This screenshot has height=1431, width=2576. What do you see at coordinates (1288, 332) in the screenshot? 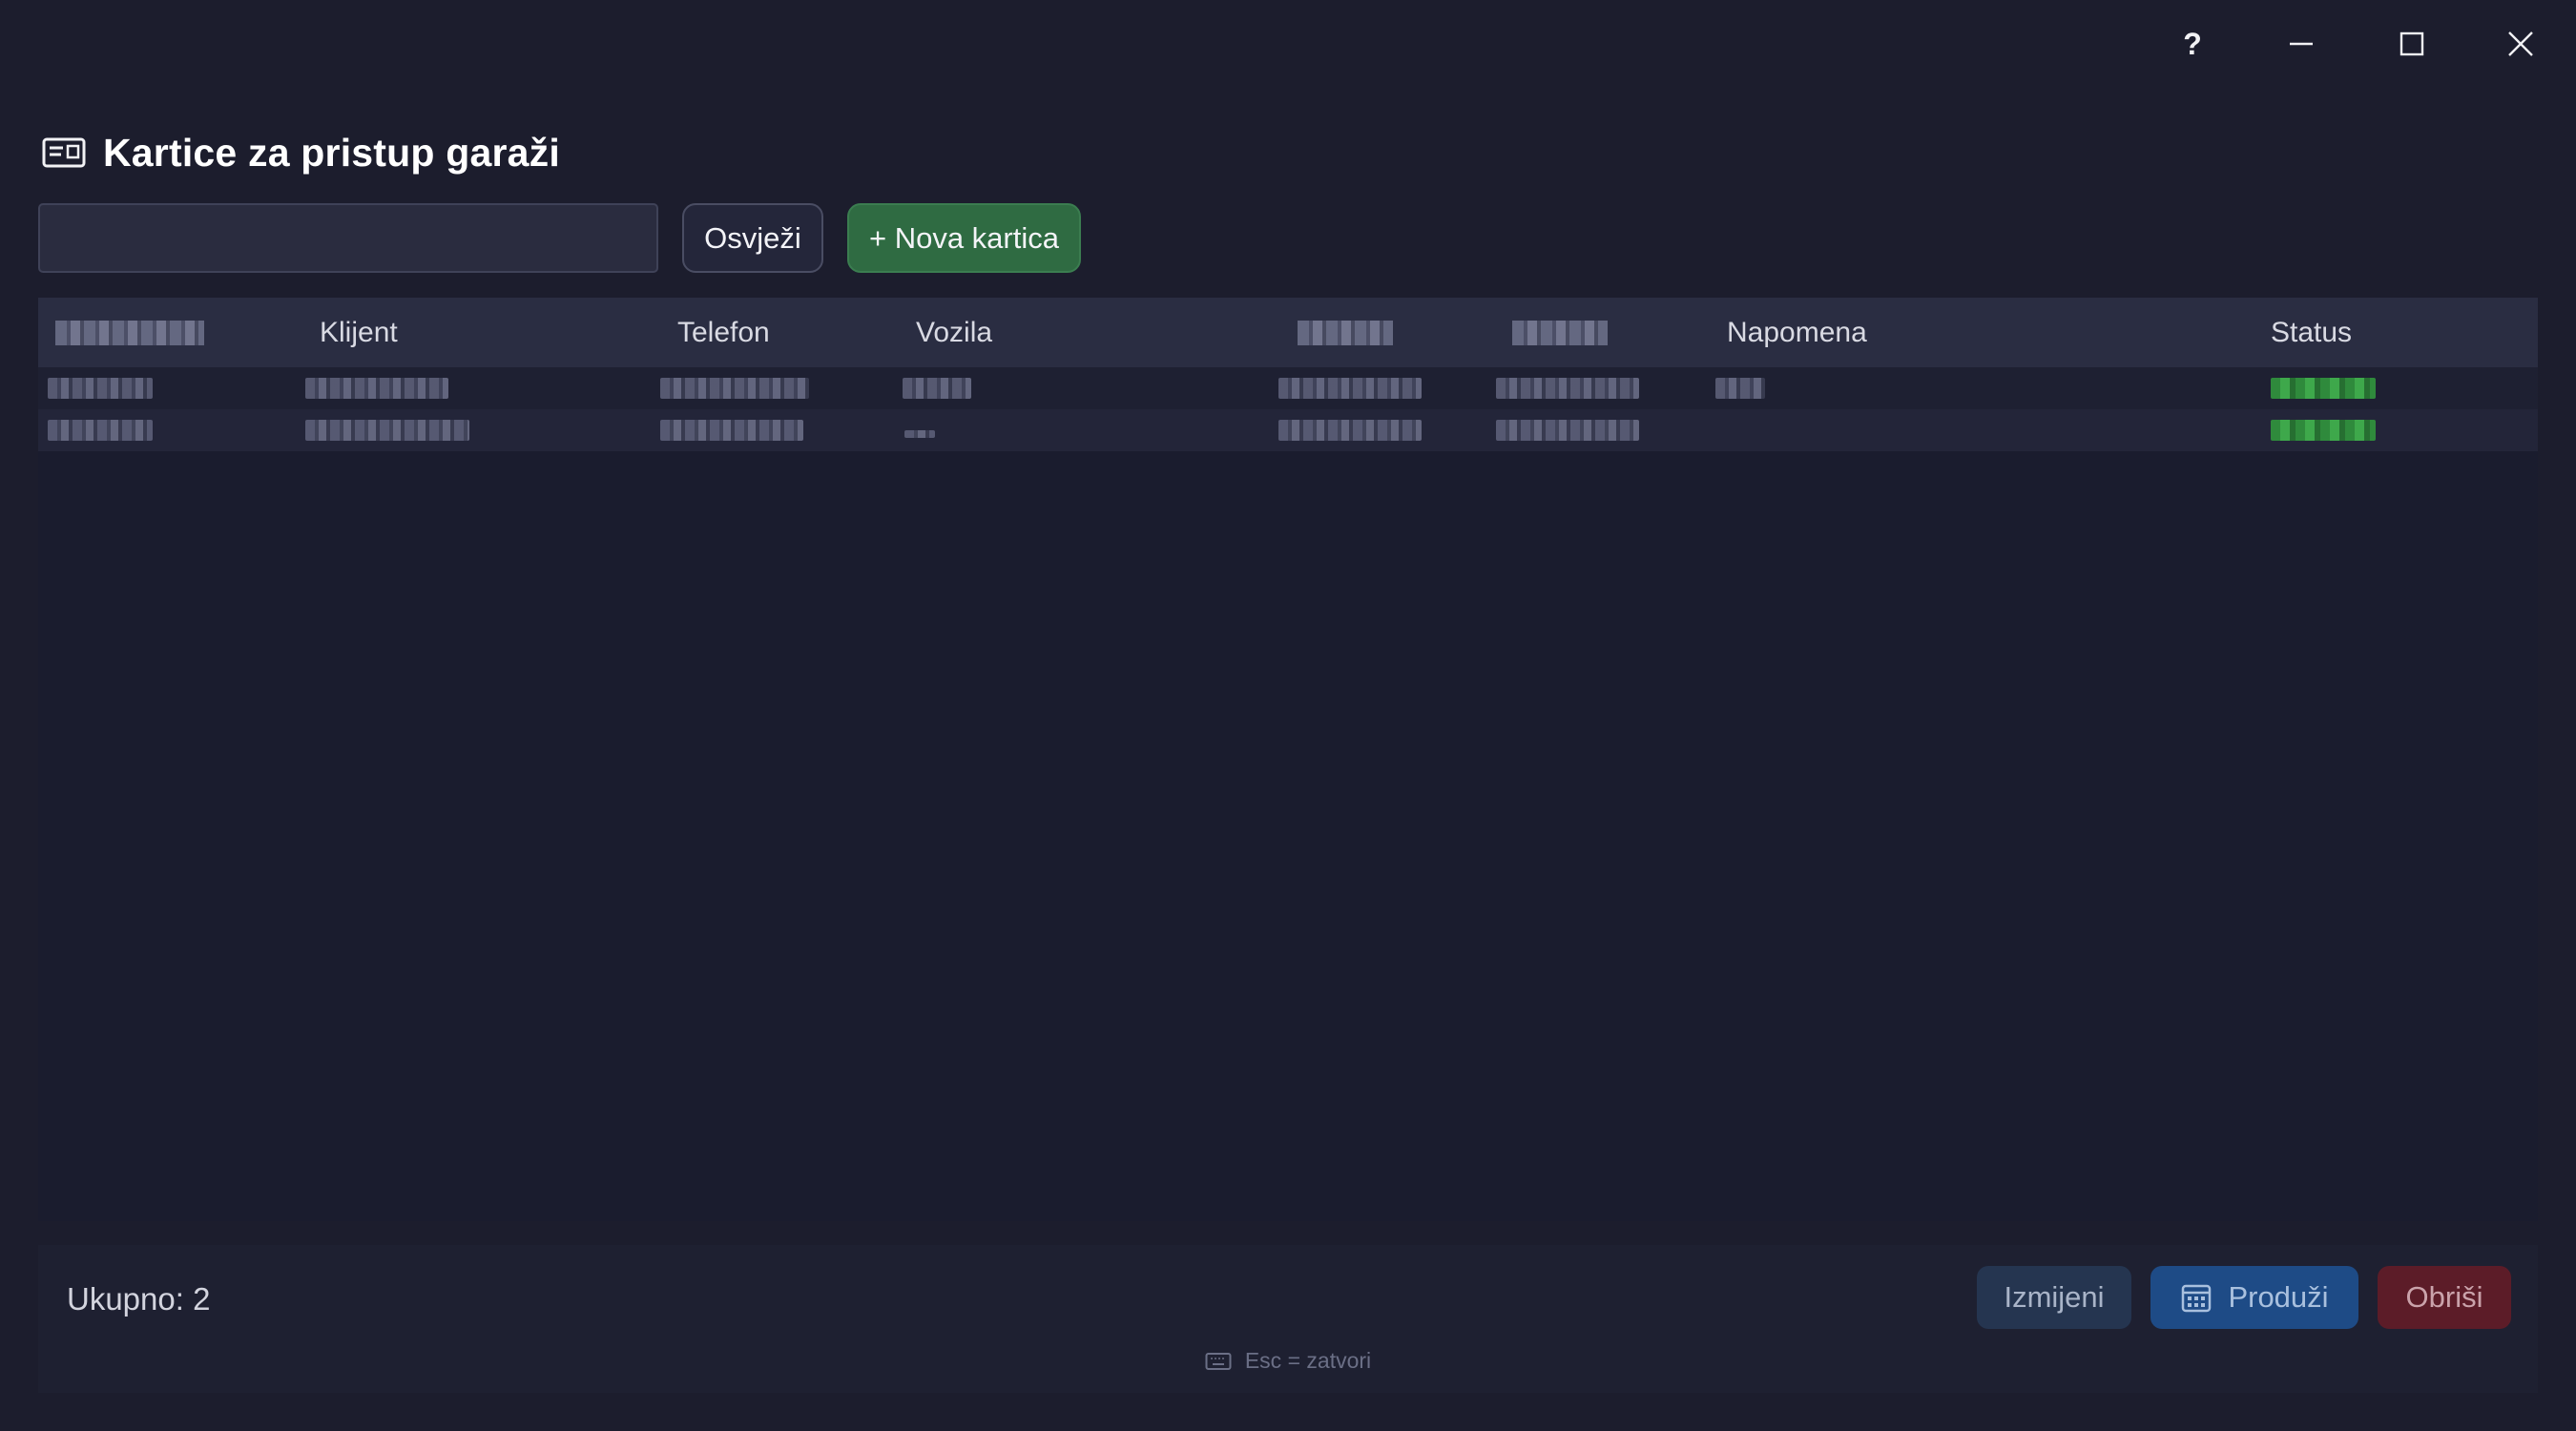
I see `table-header: Klijent Telefon Vozila Napomena Status` at bounding box center [1288, 332].